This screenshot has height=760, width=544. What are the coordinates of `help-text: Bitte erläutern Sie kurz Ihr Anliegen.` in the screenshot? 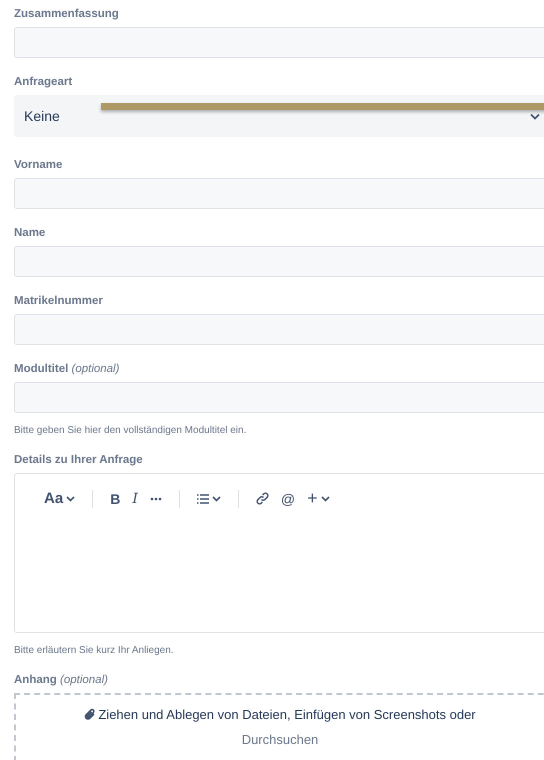 It's located at (94, 650).